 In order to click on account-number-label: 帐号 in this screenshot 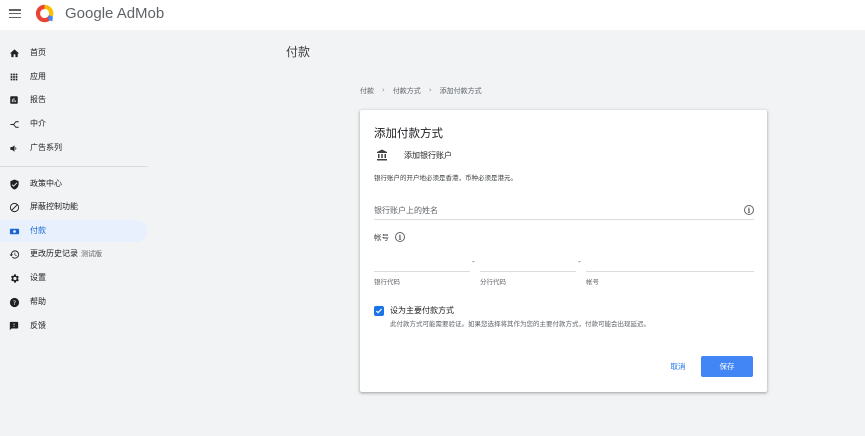, I will do `click(381, 237)`.